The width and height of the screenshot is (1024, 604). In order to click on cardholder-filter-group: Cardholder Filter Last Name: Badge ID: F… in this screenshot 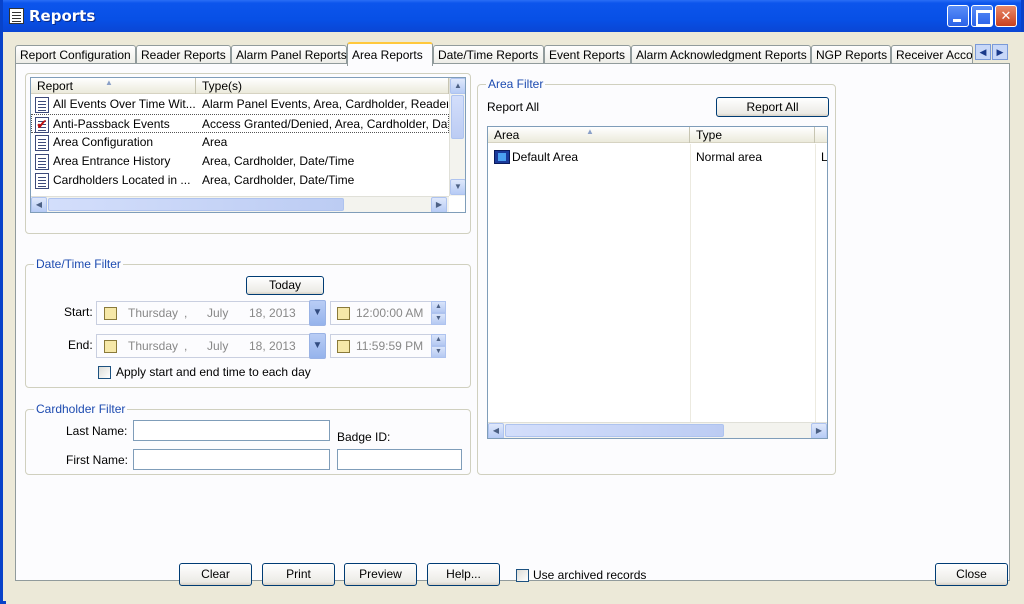, I will do `click(248, 438)`.